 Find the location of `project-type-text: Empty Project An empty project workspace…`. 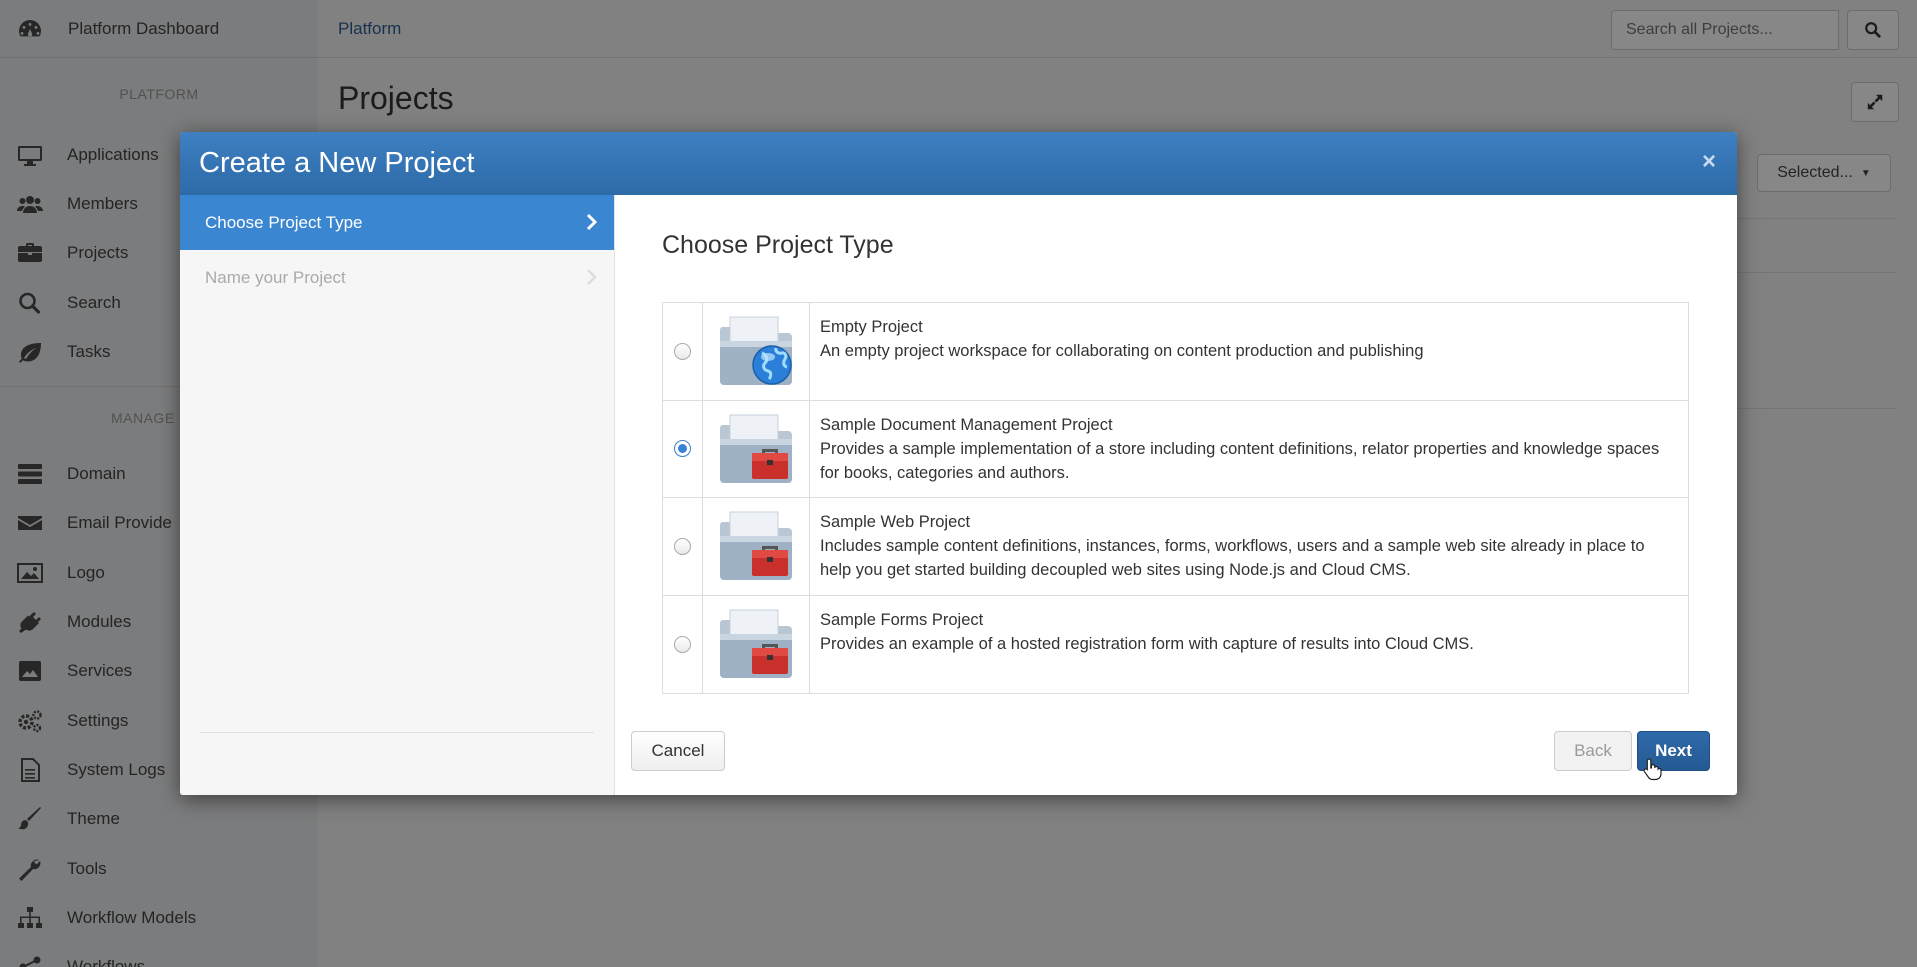

project-type-text: Empty Project An empty project workspace… is located at coordinates (1249, 351).